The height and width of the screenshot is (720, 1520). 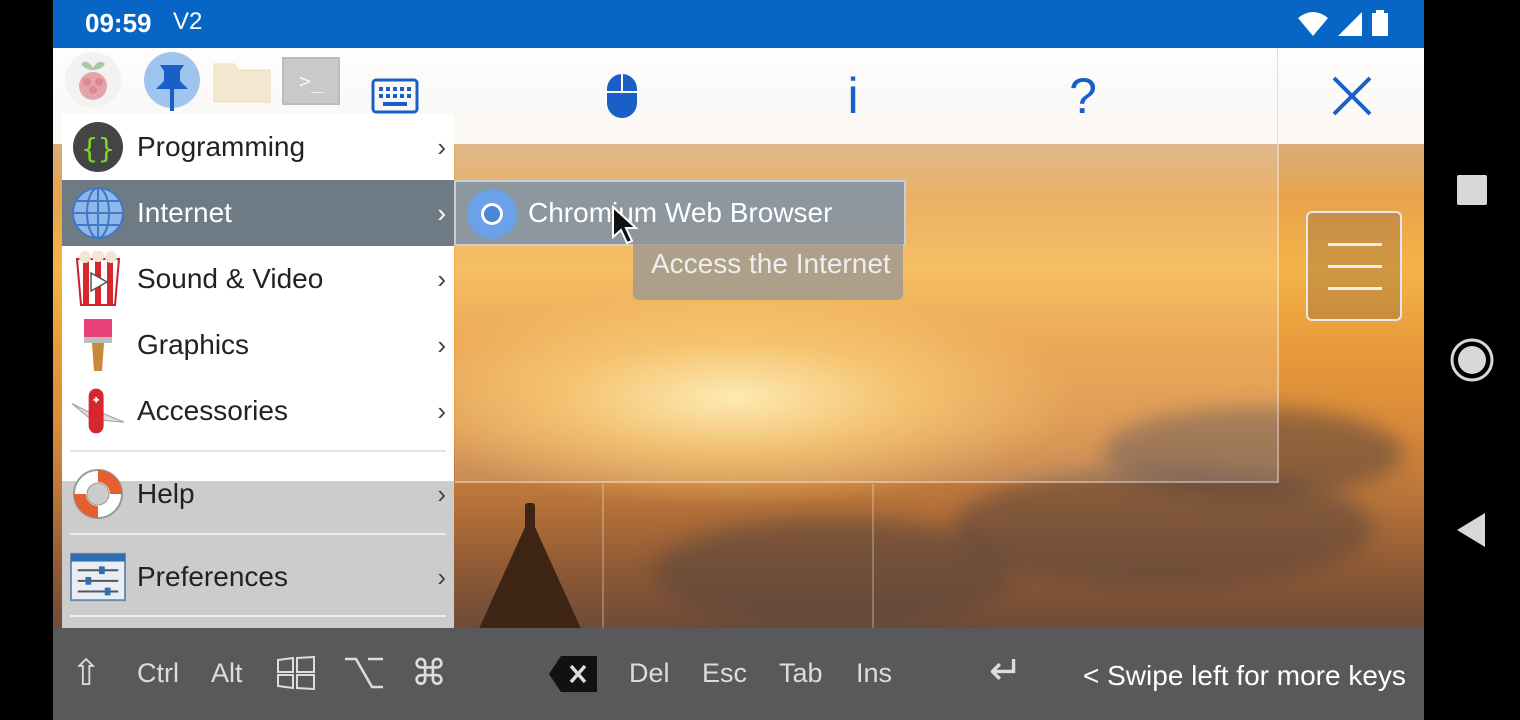 I want to click on status-time: 09:59, so click(x=118, y=23).